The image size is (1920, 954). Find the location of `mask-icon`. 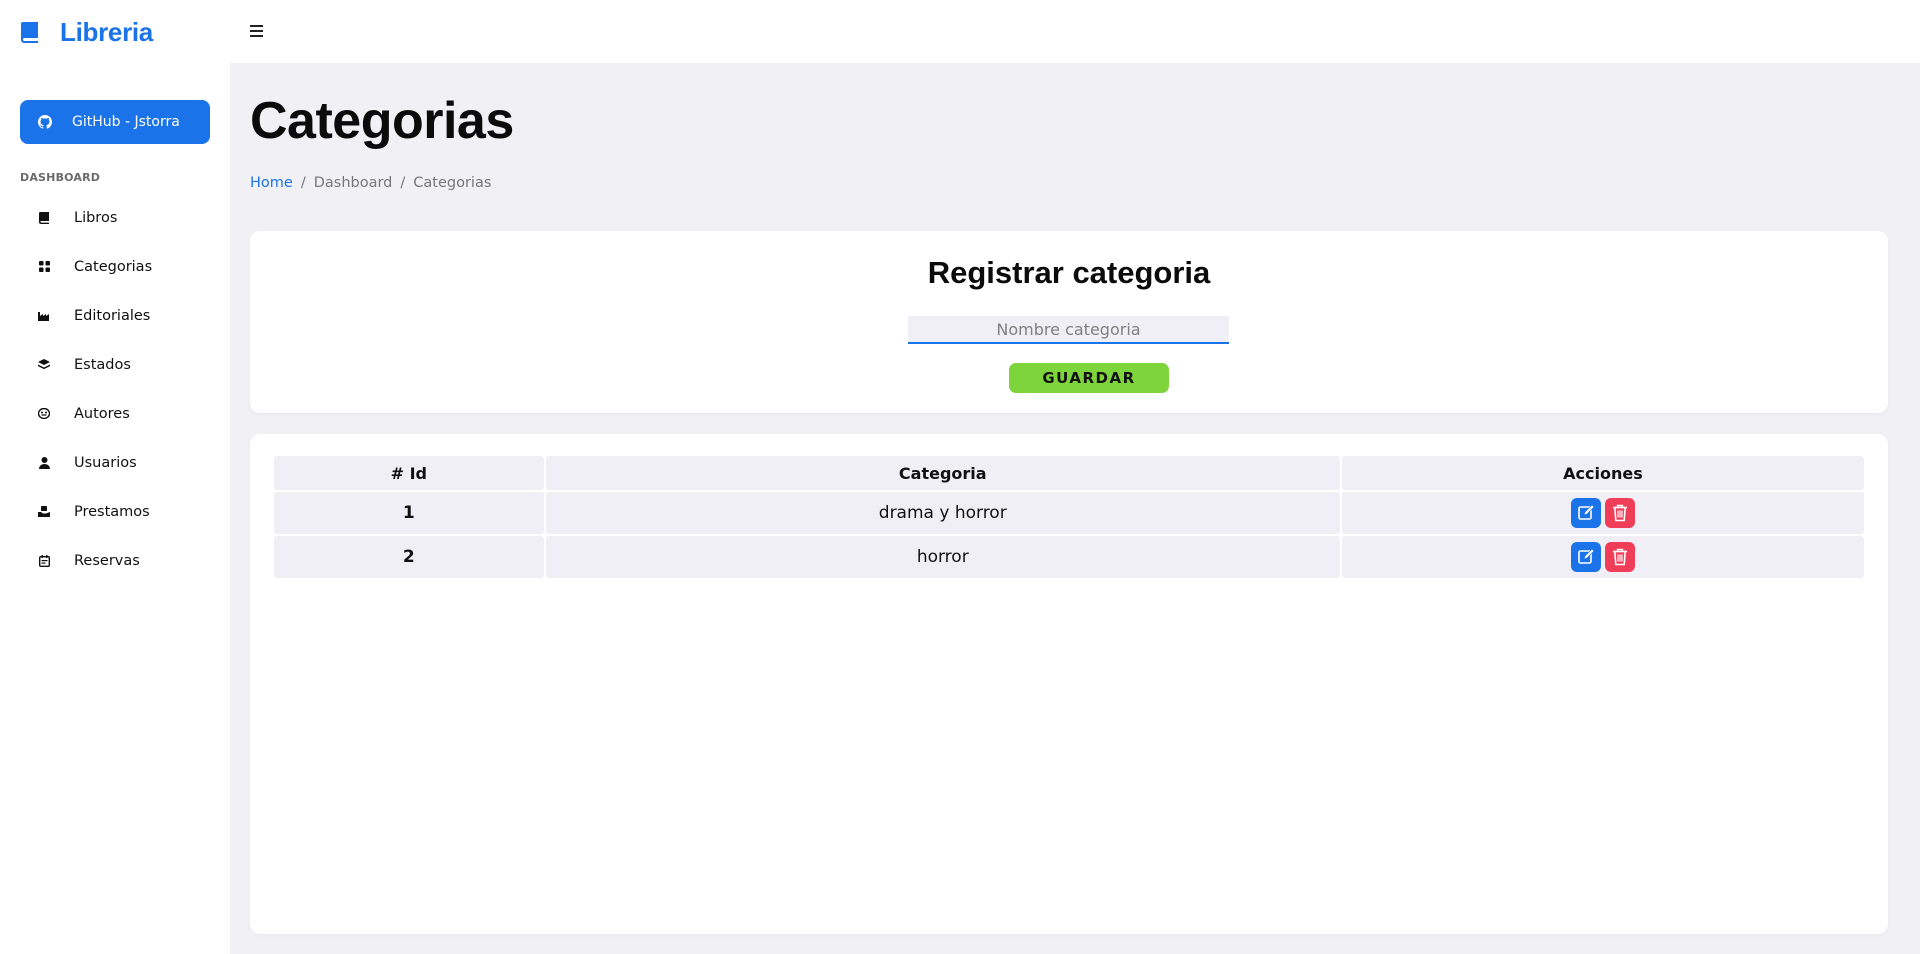

mask-icon is located at coordinates (44, 414).